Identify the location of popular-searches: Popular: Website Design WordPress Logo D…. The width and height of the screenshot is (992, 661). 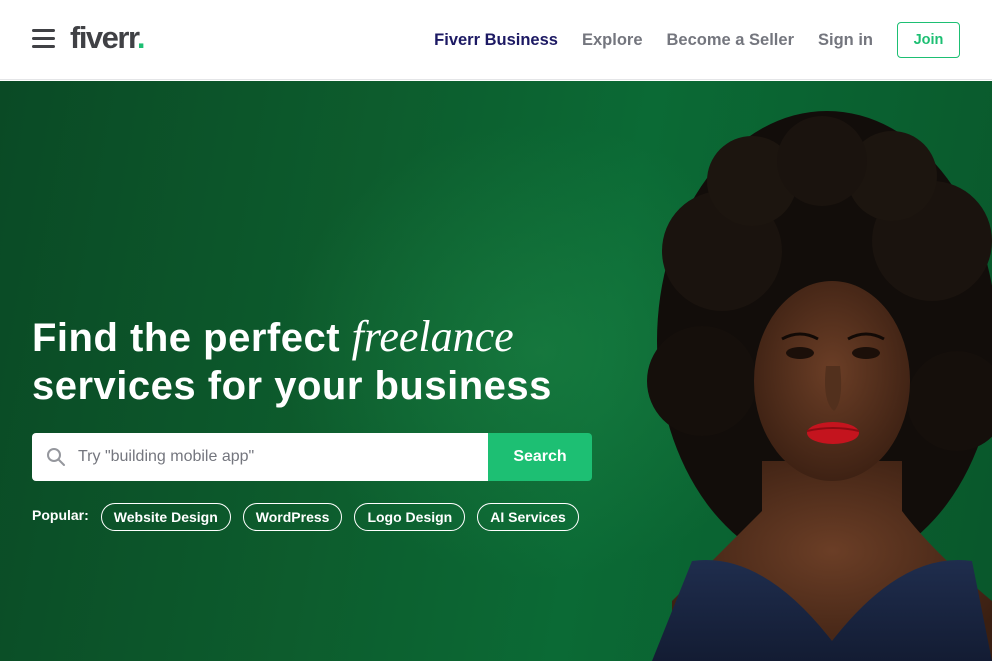
(311, 517).